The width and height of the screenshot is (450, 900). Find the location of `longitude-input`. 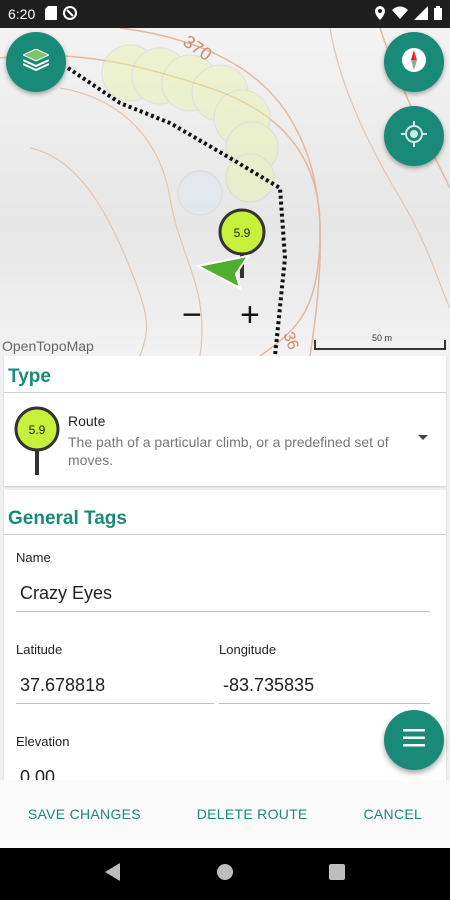

longitude-input is located at coordinates (324, 686).